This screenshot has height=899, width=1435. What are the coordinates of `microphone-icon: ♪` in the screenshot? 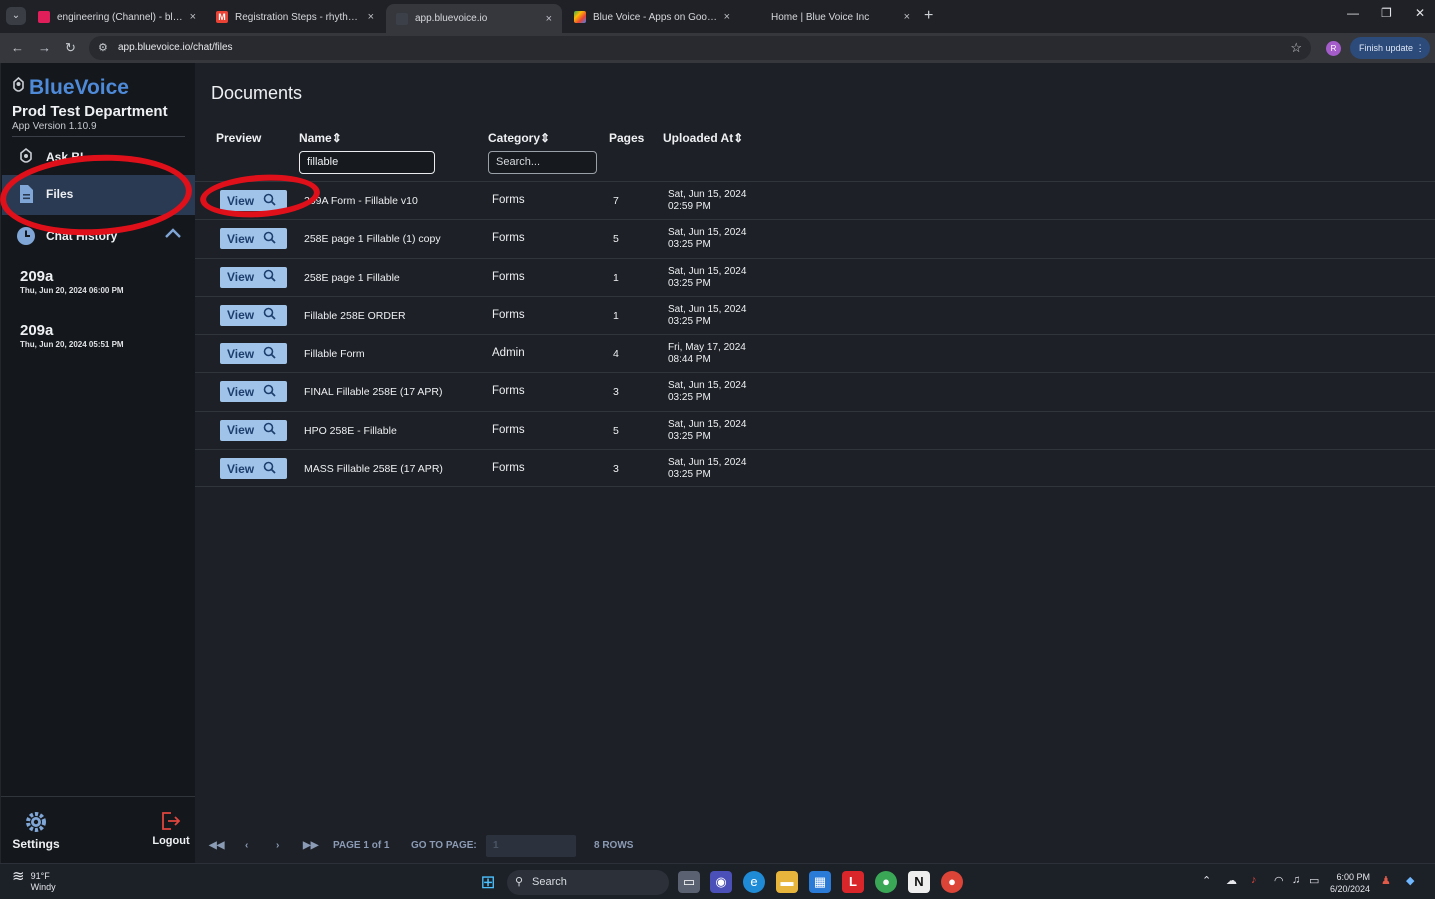 It's located at (1254, 880).